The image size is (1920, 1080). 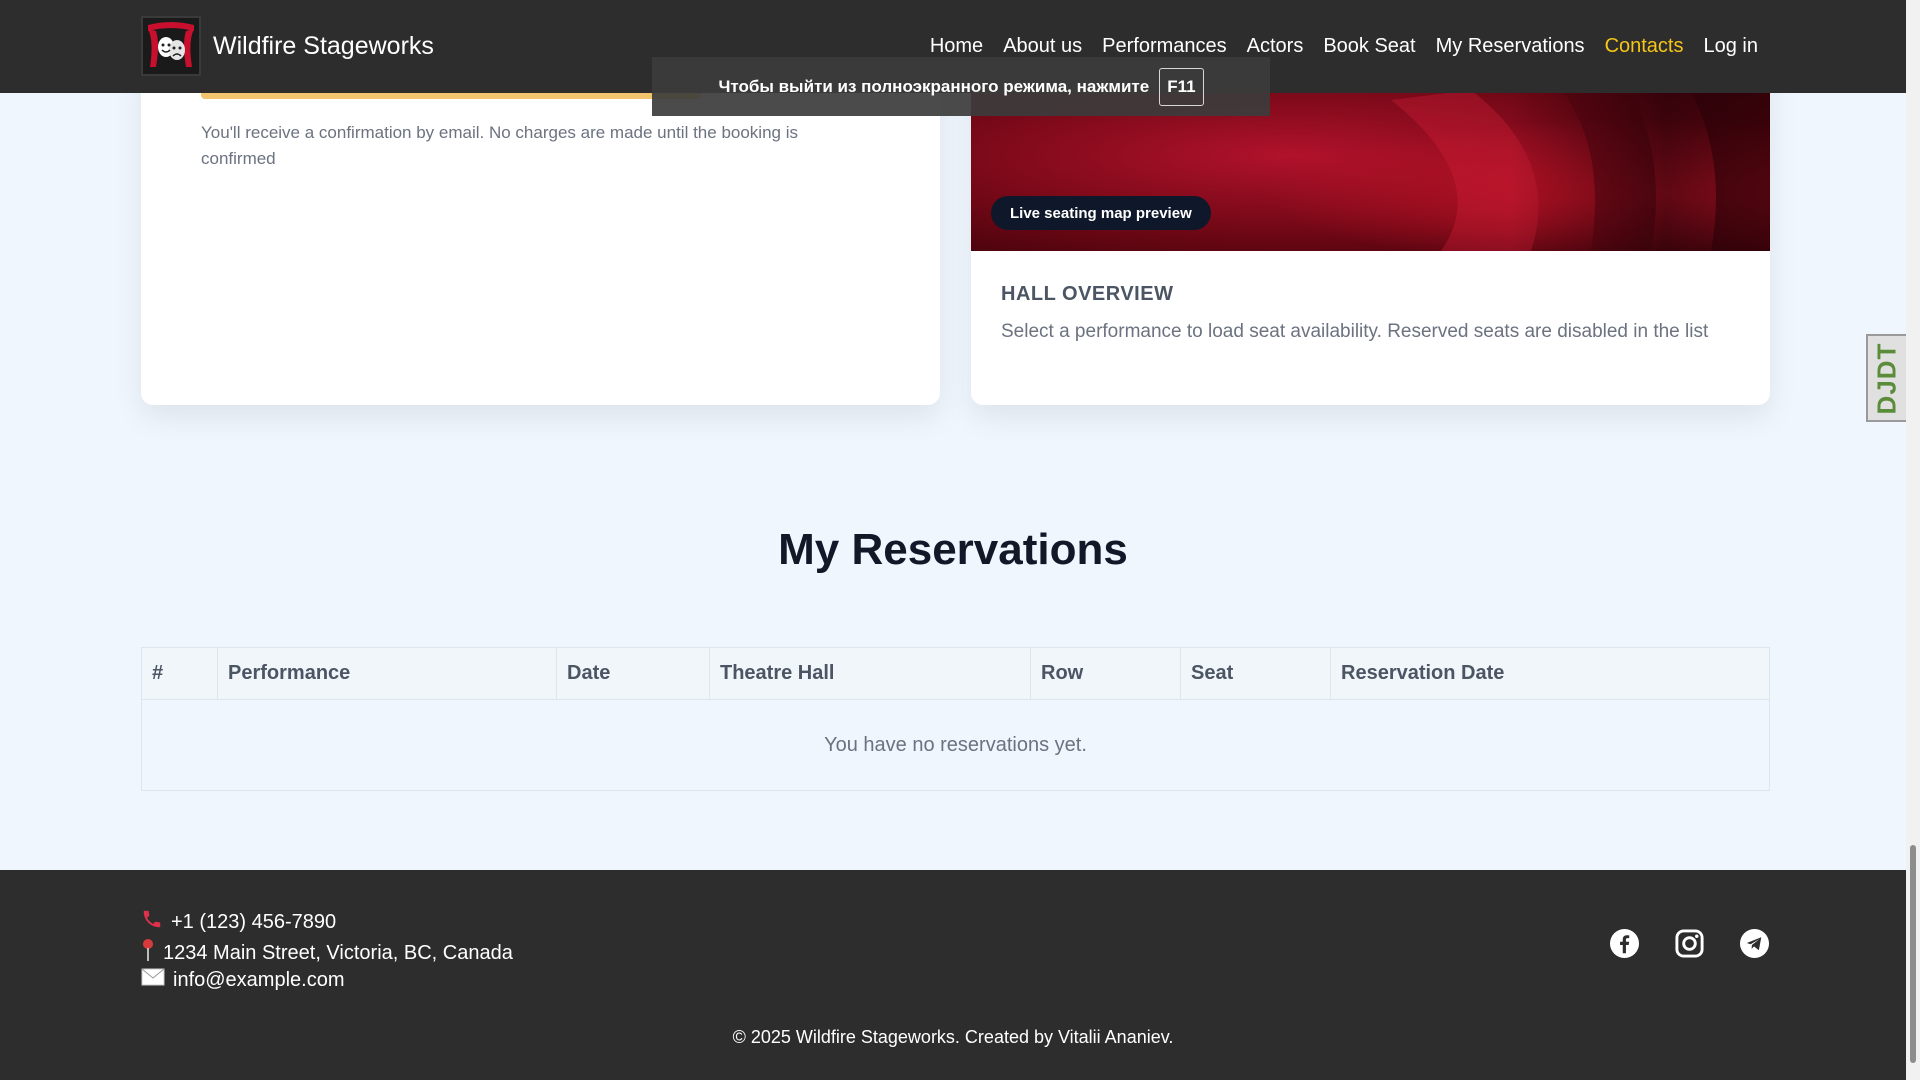 I want to click on debug-toolbar-label: DJDT, so click(x=1886, y=378).